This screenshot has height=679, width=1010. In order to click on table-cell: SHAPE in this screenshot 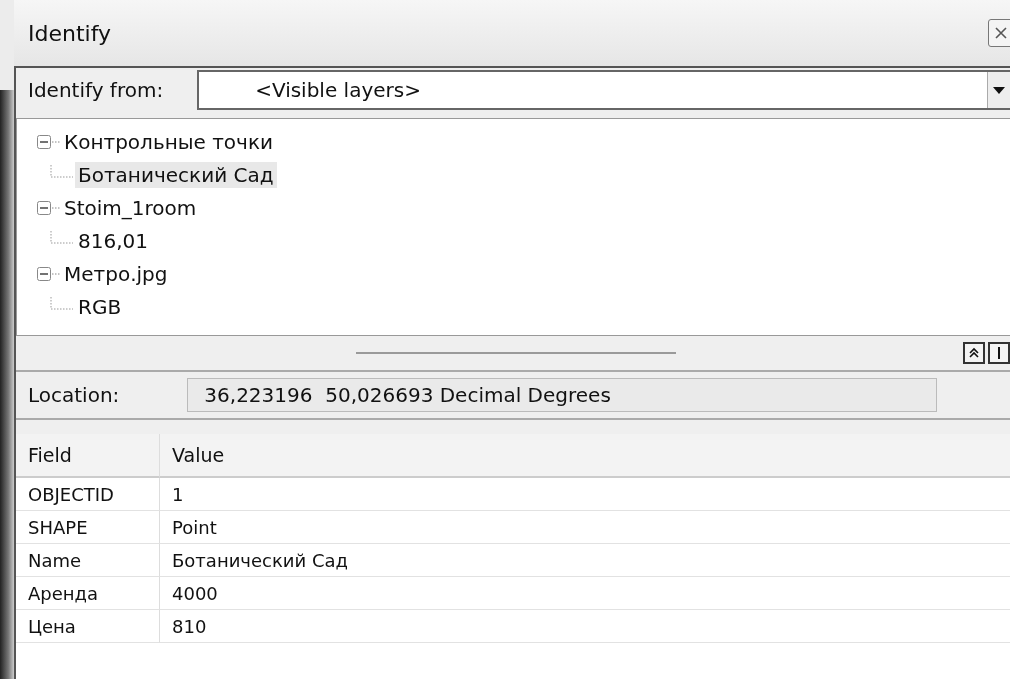, I will do `click(88, 527)`.